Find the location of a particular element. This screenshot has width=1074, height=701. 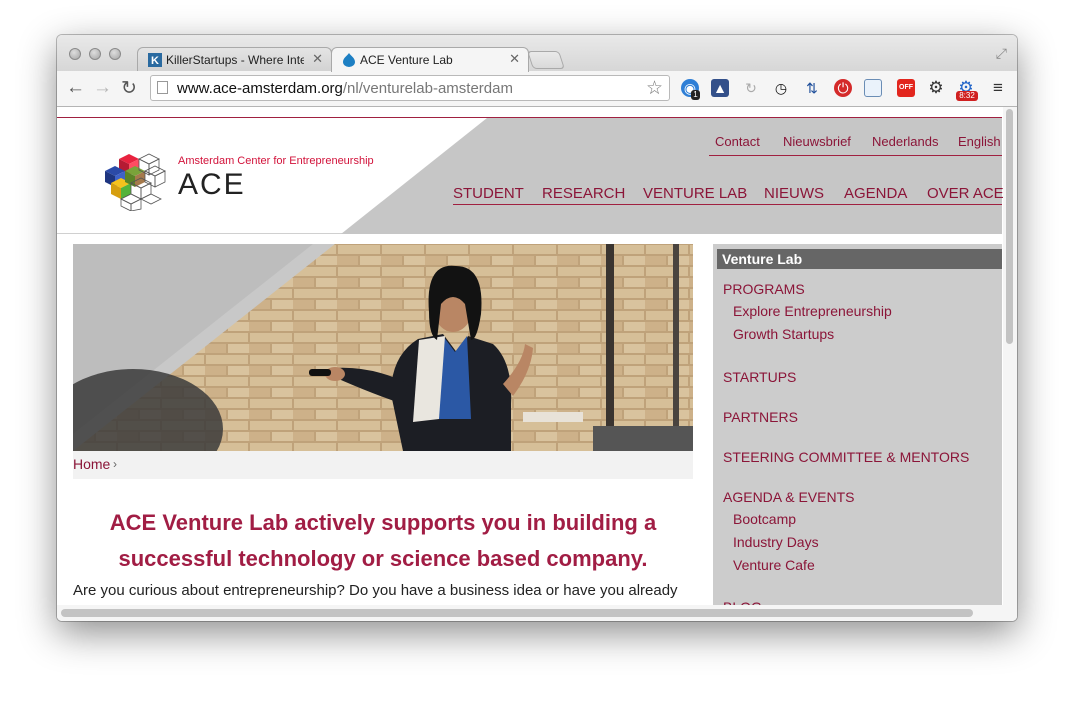

forward-icon: → is located at coordinates (102, 88).